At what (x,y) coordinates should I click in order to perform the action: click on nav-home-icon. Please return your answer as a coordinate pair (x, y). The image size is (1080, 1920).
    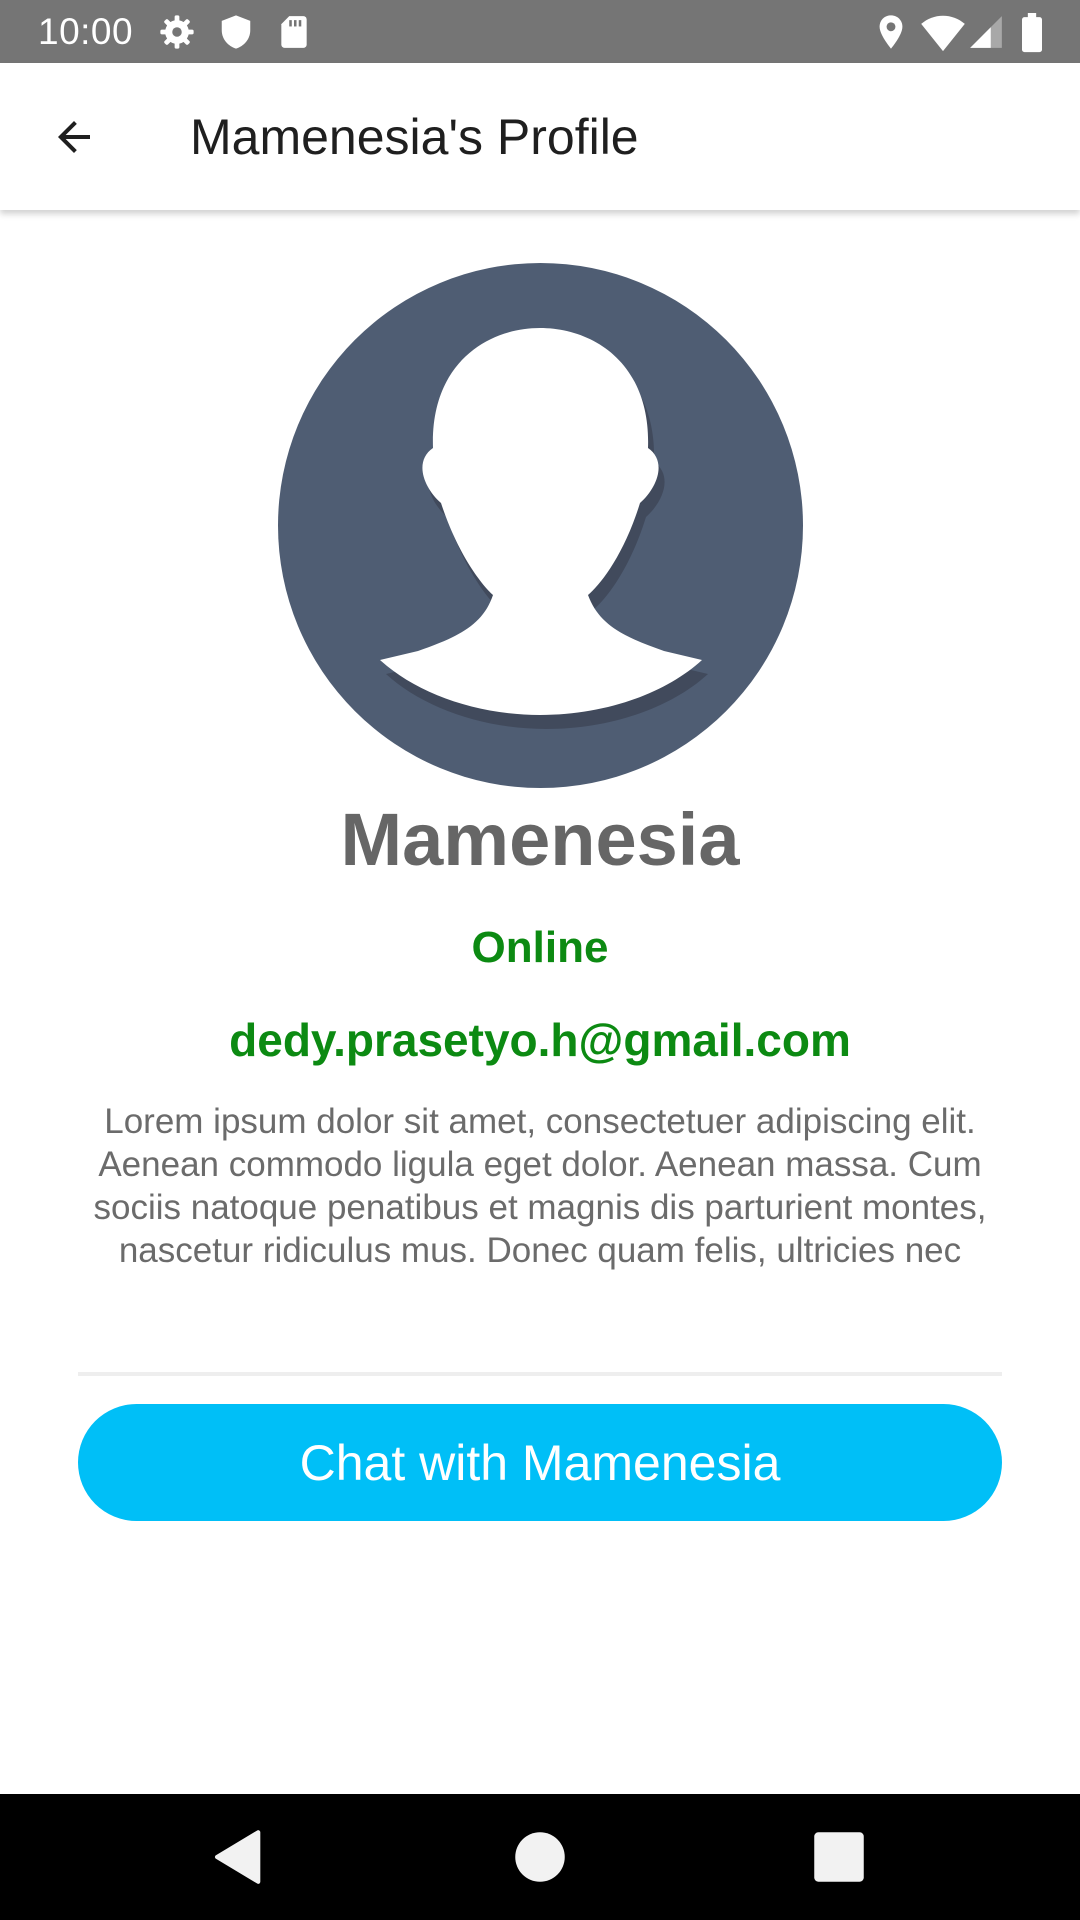
    Looking at the image, I should click on (540, 1857).